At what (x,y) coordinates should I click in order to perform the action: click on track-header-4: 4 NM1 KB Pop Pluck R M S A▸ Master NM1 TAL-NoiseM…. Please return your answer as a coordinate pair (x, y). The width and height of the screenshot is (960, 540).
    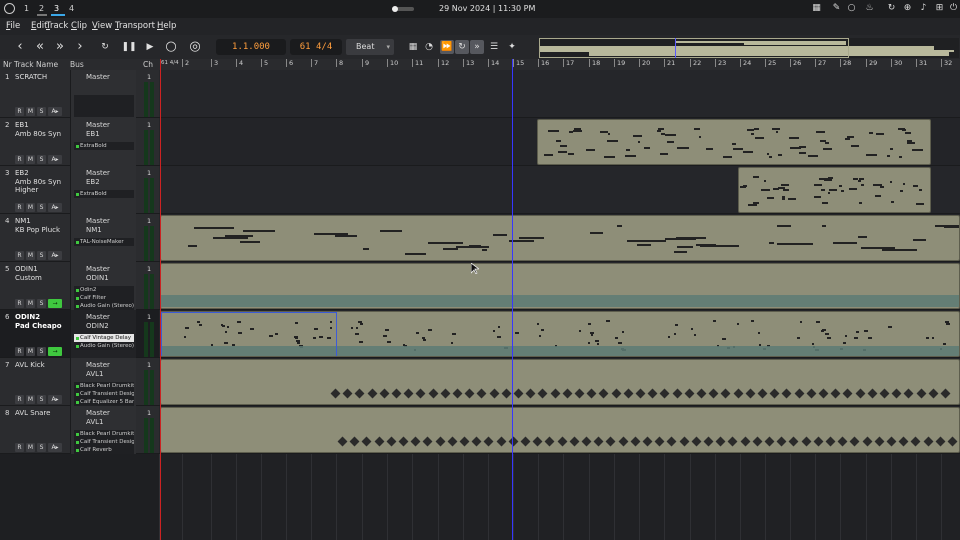
    Looking at the image, I should click on (79, 238).